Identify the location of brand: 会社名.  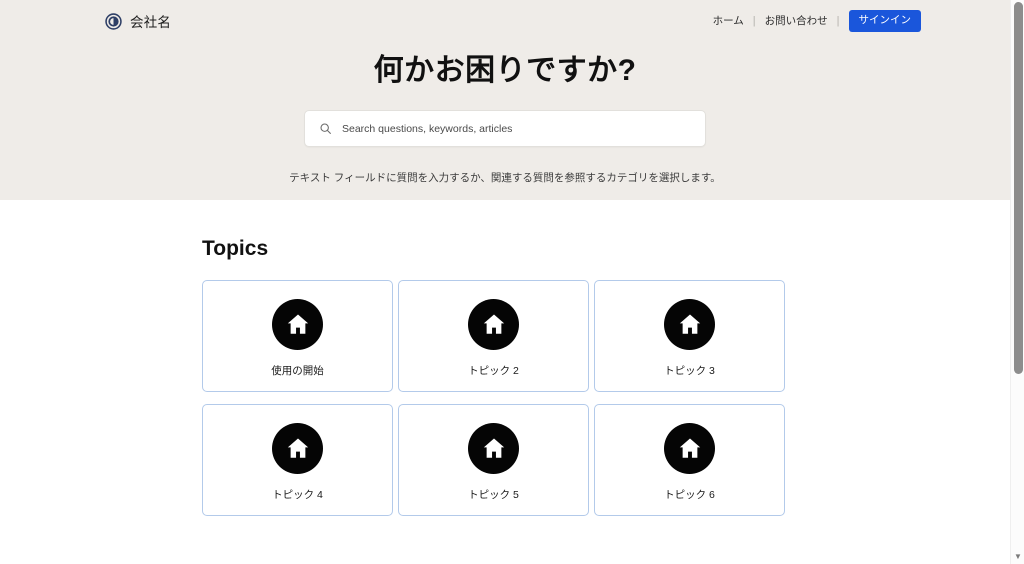
(138, 21).